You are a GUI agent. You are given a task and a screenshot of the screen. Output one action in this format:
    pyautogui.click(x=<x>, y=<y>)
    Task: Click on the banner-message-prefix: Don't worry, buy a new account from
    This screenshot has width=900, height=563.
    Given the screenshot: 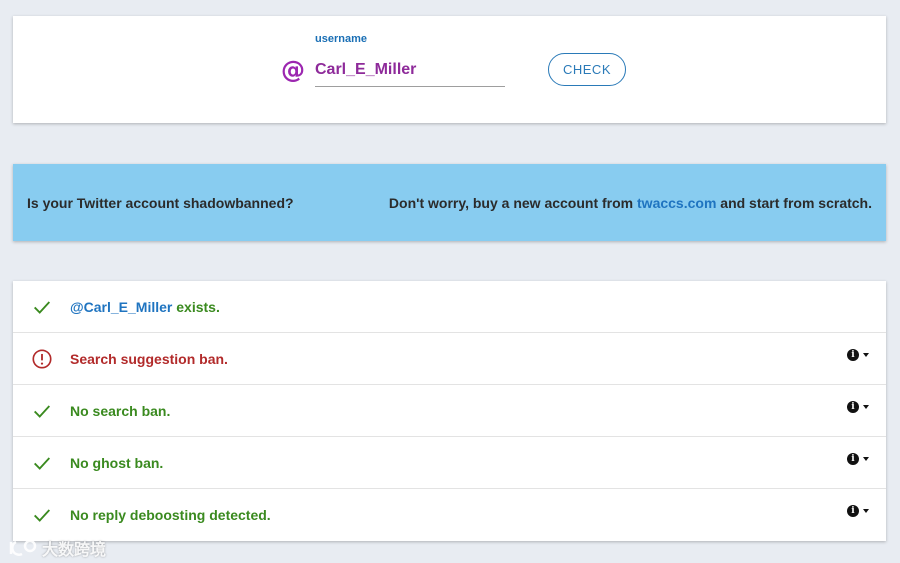 What is the action you would take?
    pyautogui.click(x=513, y=202)
    